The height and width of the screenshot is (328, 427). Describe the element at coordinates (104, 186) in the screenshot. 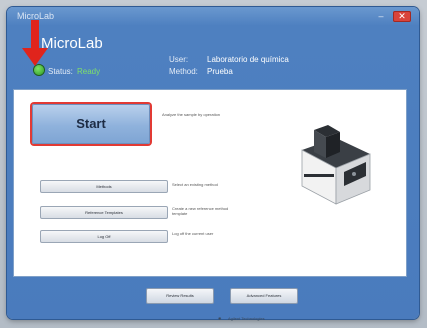

I see `methods-button: Methods` at that location.